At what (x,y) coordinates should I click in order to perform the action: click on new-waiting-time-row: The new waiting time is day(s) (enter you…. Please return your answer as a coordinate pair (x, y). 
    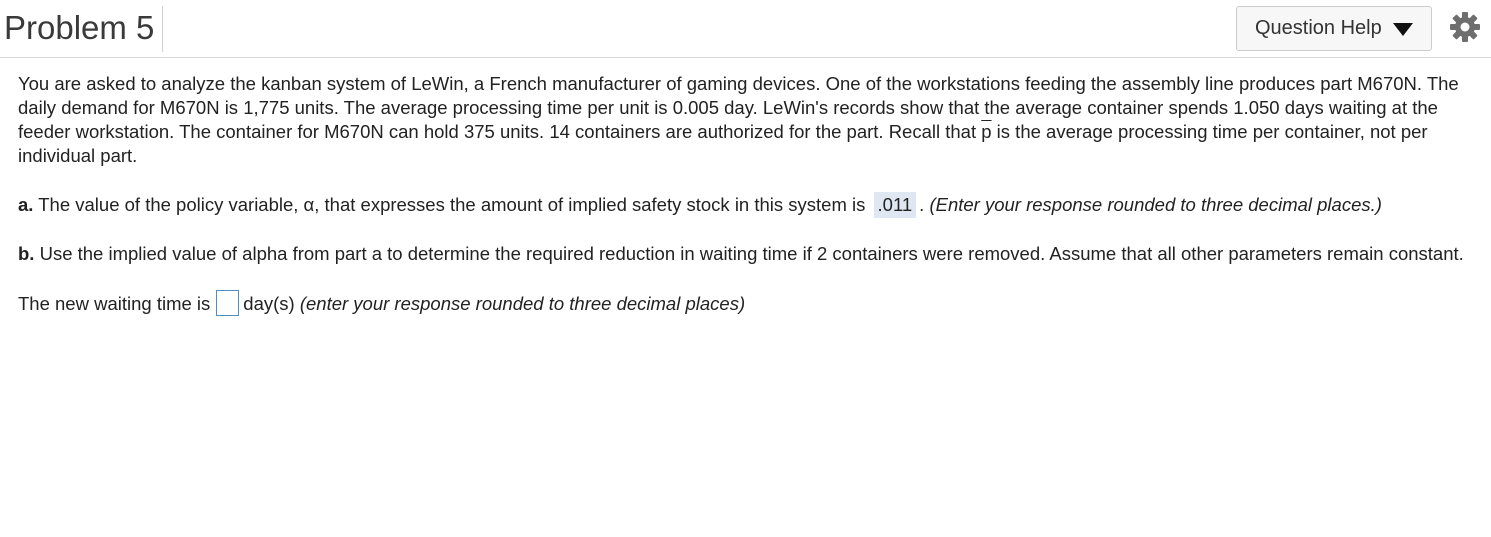
    Looking at the image, I should click on (745, 303).